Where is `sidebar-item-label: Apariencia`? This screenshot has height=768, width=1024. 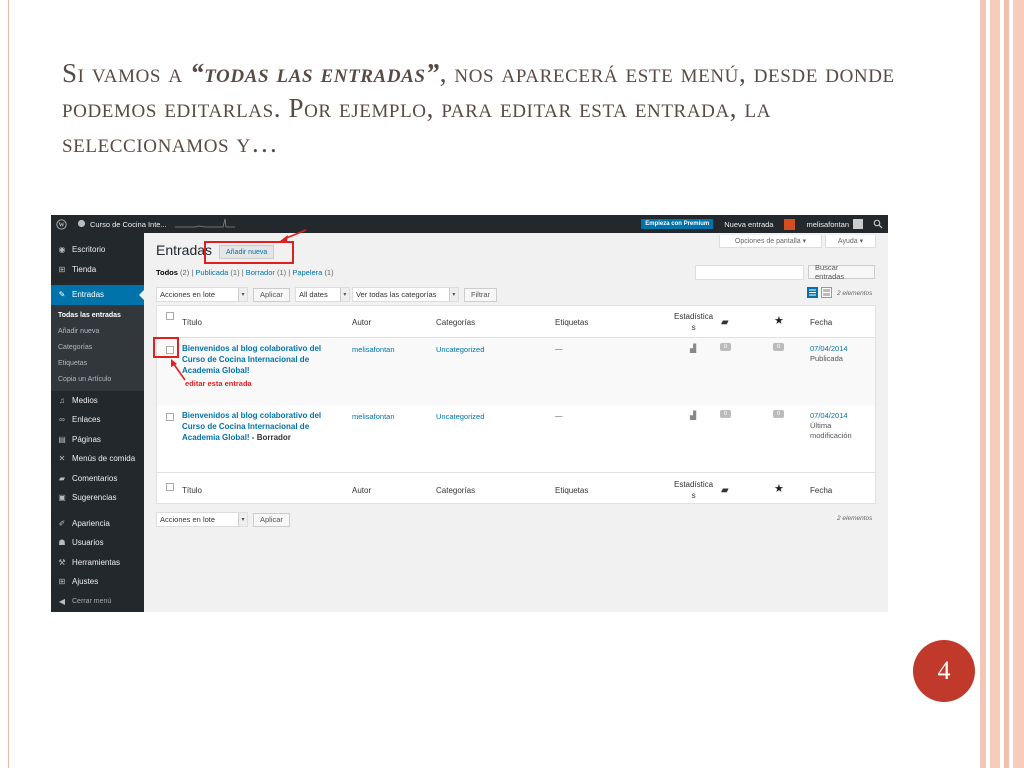
sidebar-item-label: Apariencia is located at coordinates (91, 523).